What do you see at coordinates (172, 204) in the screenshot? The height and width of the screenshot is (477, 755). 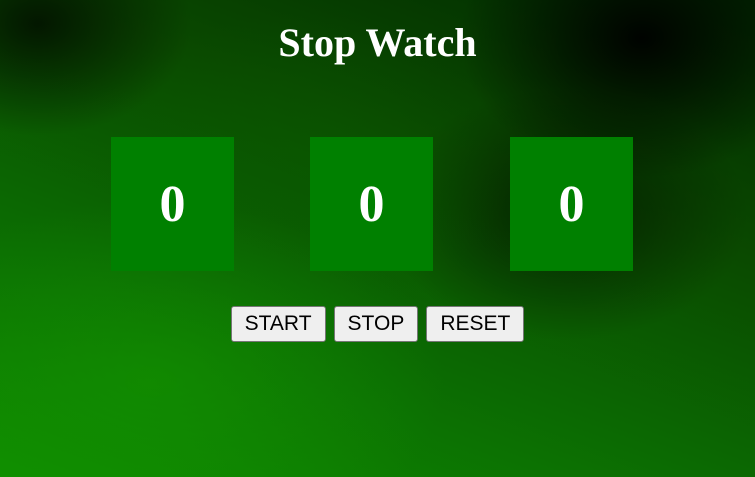 I see `hours-display: 0` at bounding box center [172, 204].